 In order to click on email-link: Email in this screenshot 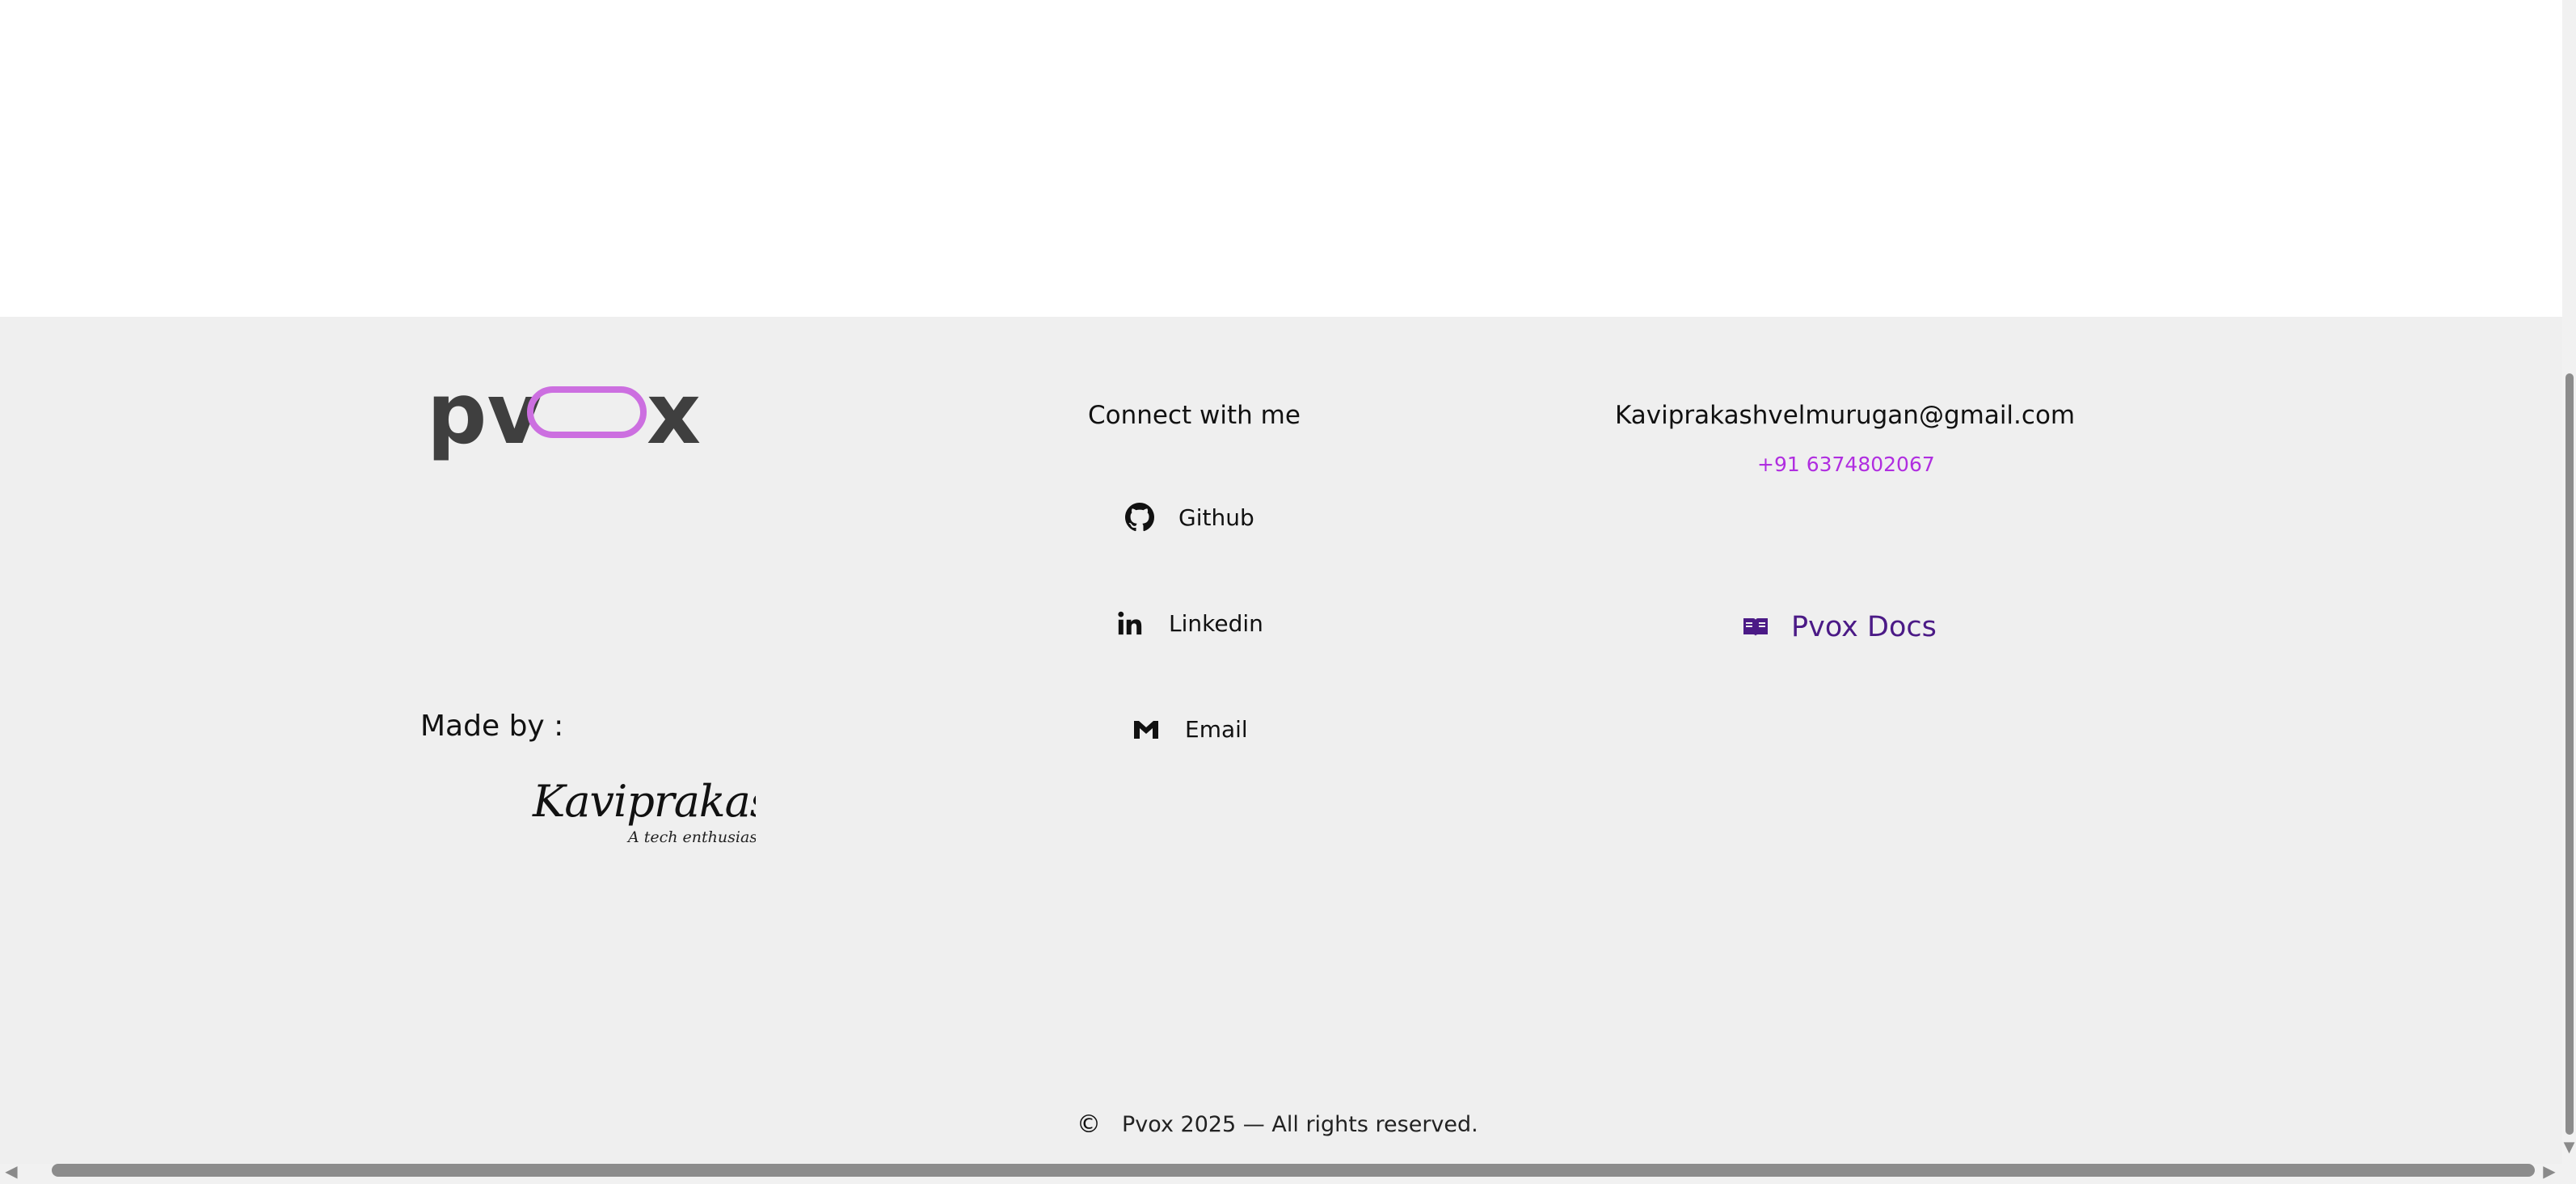, I will do `click(1189, 729)`.